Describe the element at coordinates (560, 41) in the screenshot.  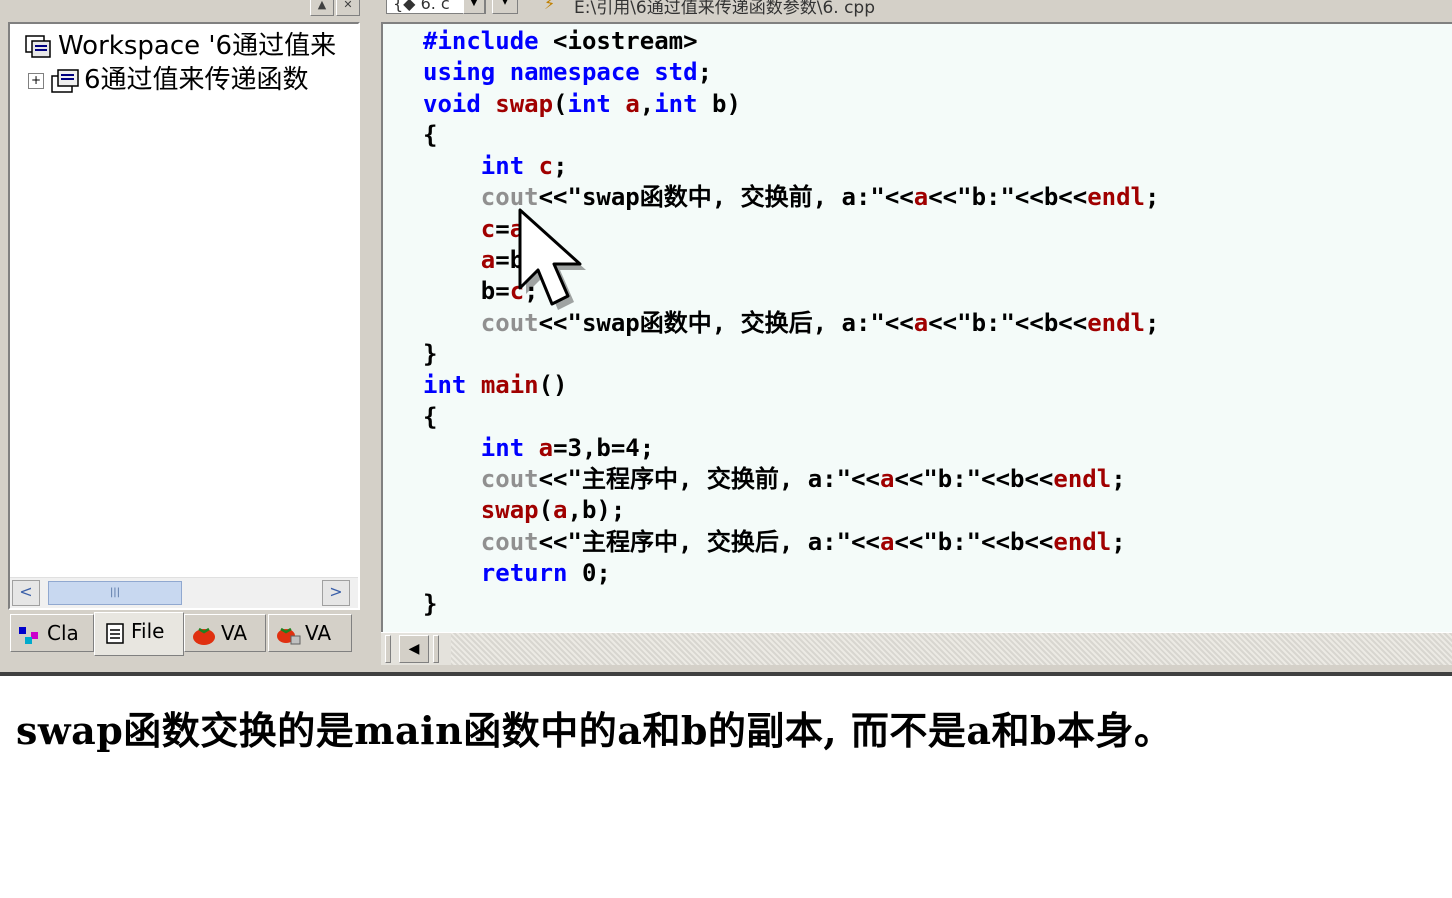
I see `code-line: #include <iostream>` at that location.